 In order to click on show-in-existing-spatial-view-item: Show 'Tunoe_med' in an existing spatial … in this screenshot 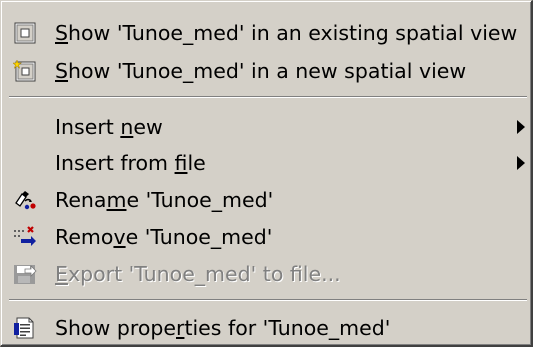, I will do `click(268, 33)`.